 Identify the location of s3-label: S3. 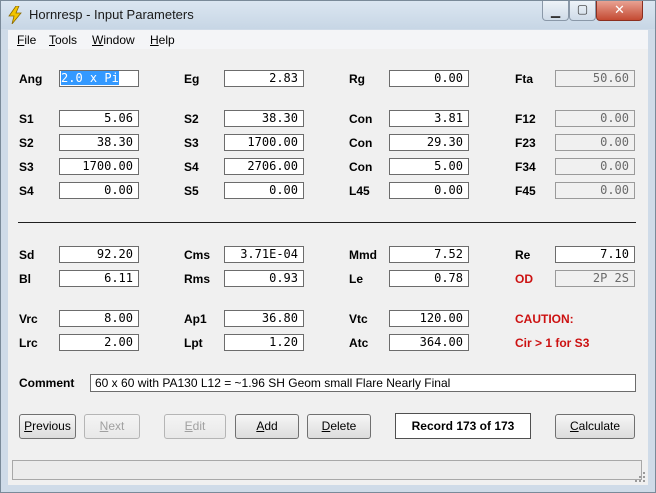
(191, 143).